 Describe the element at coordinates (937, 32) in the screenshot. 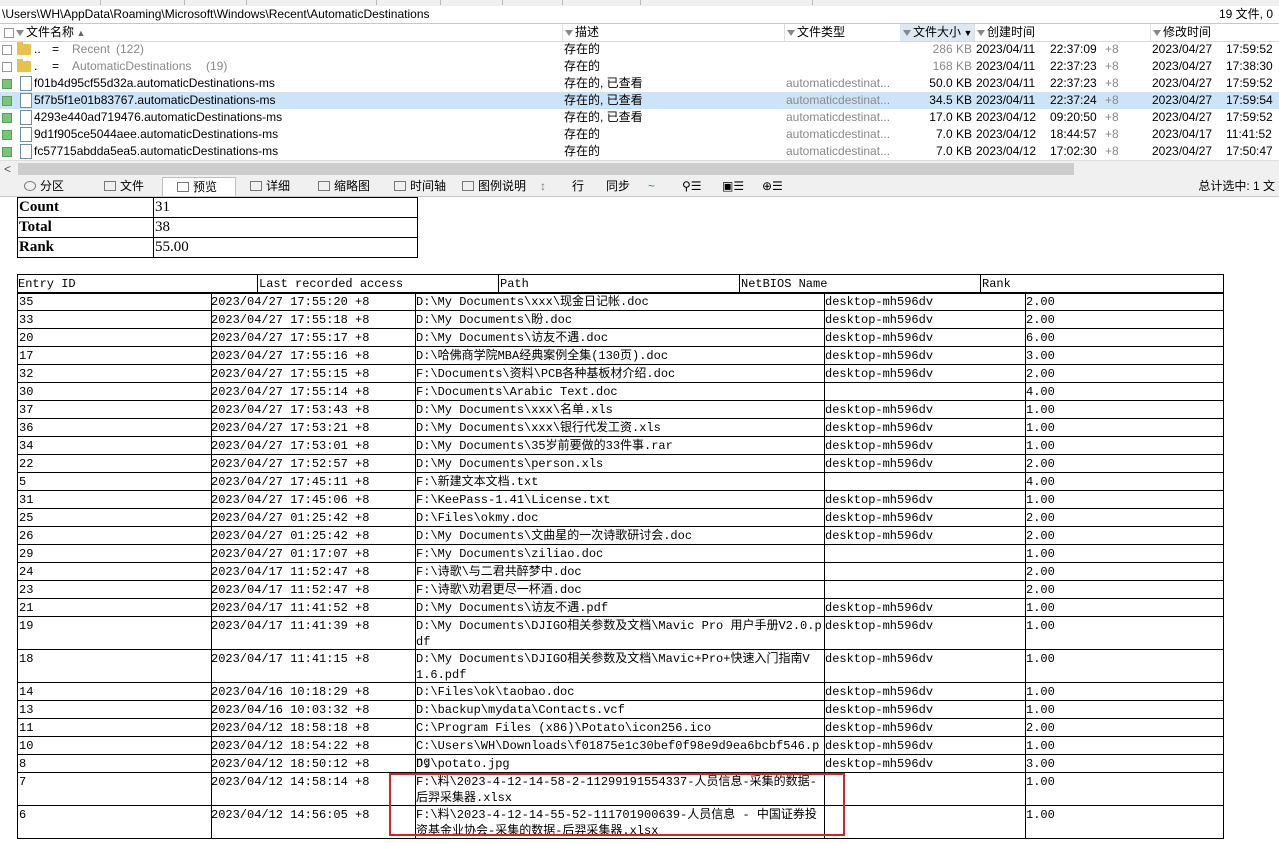

I see `col-size-header: 文件大小 ▼` at that location.